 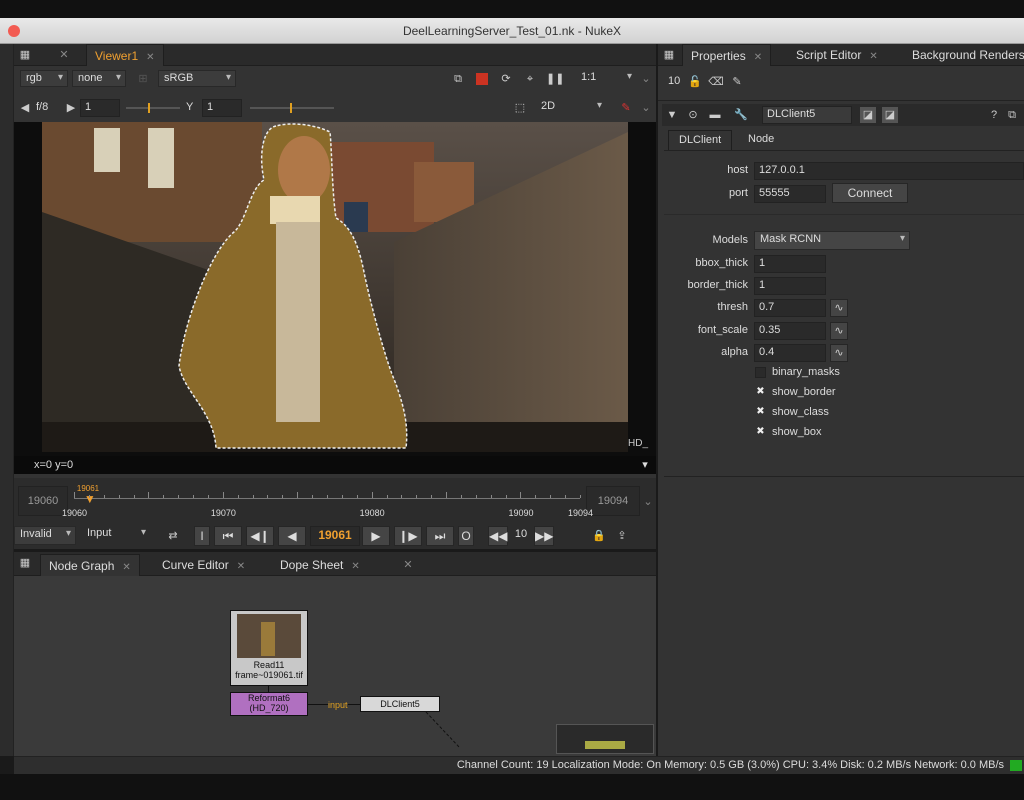 What do you see at coordinates (605, 739) in the screenshot?
I see `minimap` at bounding box center [605, 739].